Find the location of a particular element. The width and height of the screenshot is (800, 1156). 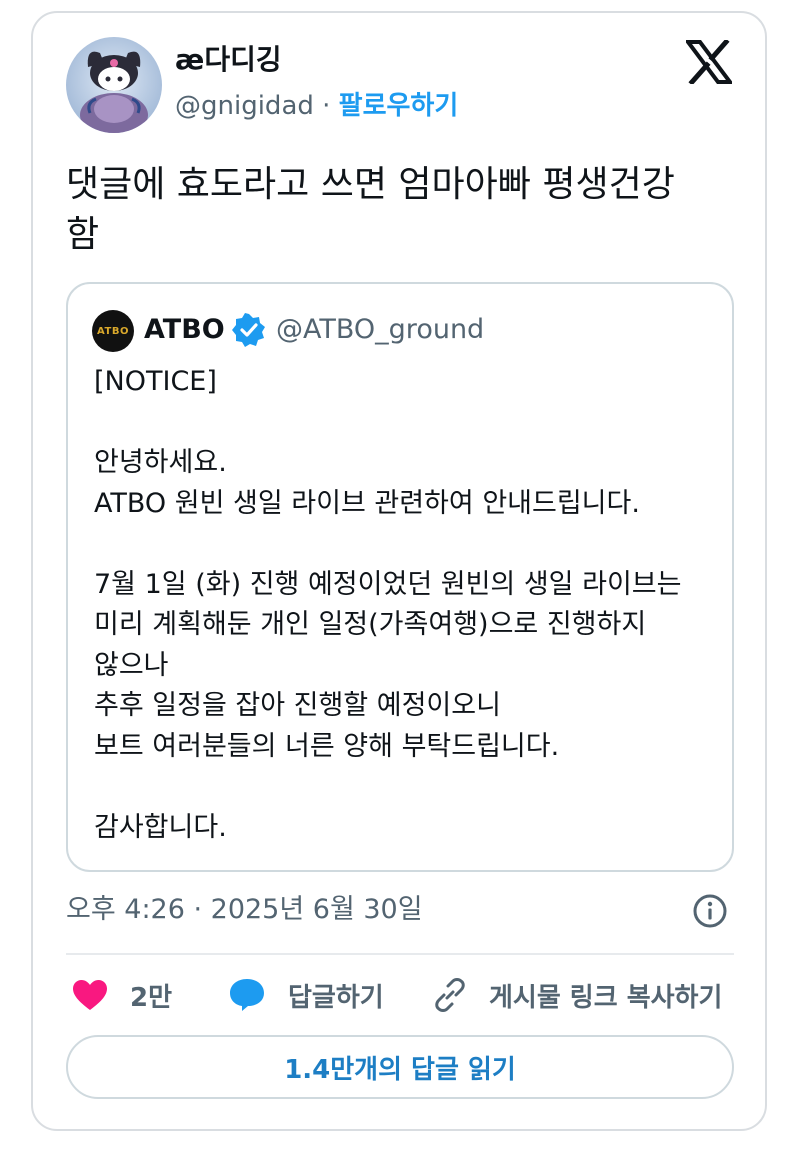

read-replies-button: 1.4만개의 답글 읽기 is located at coordinates (400, 1067).